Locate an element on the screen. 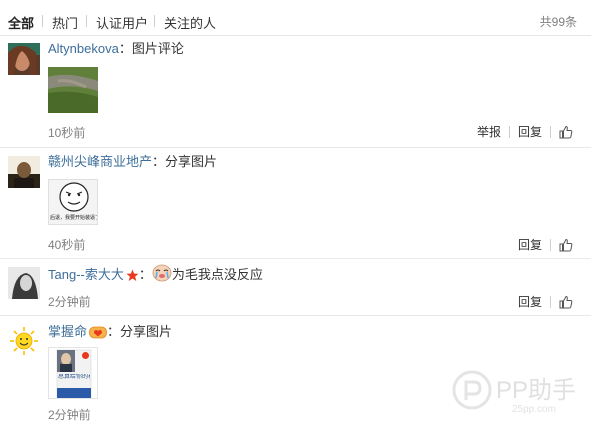 This screenshot has width=591, height=426. pp-logo-icon is located at coordinates (472, 390).